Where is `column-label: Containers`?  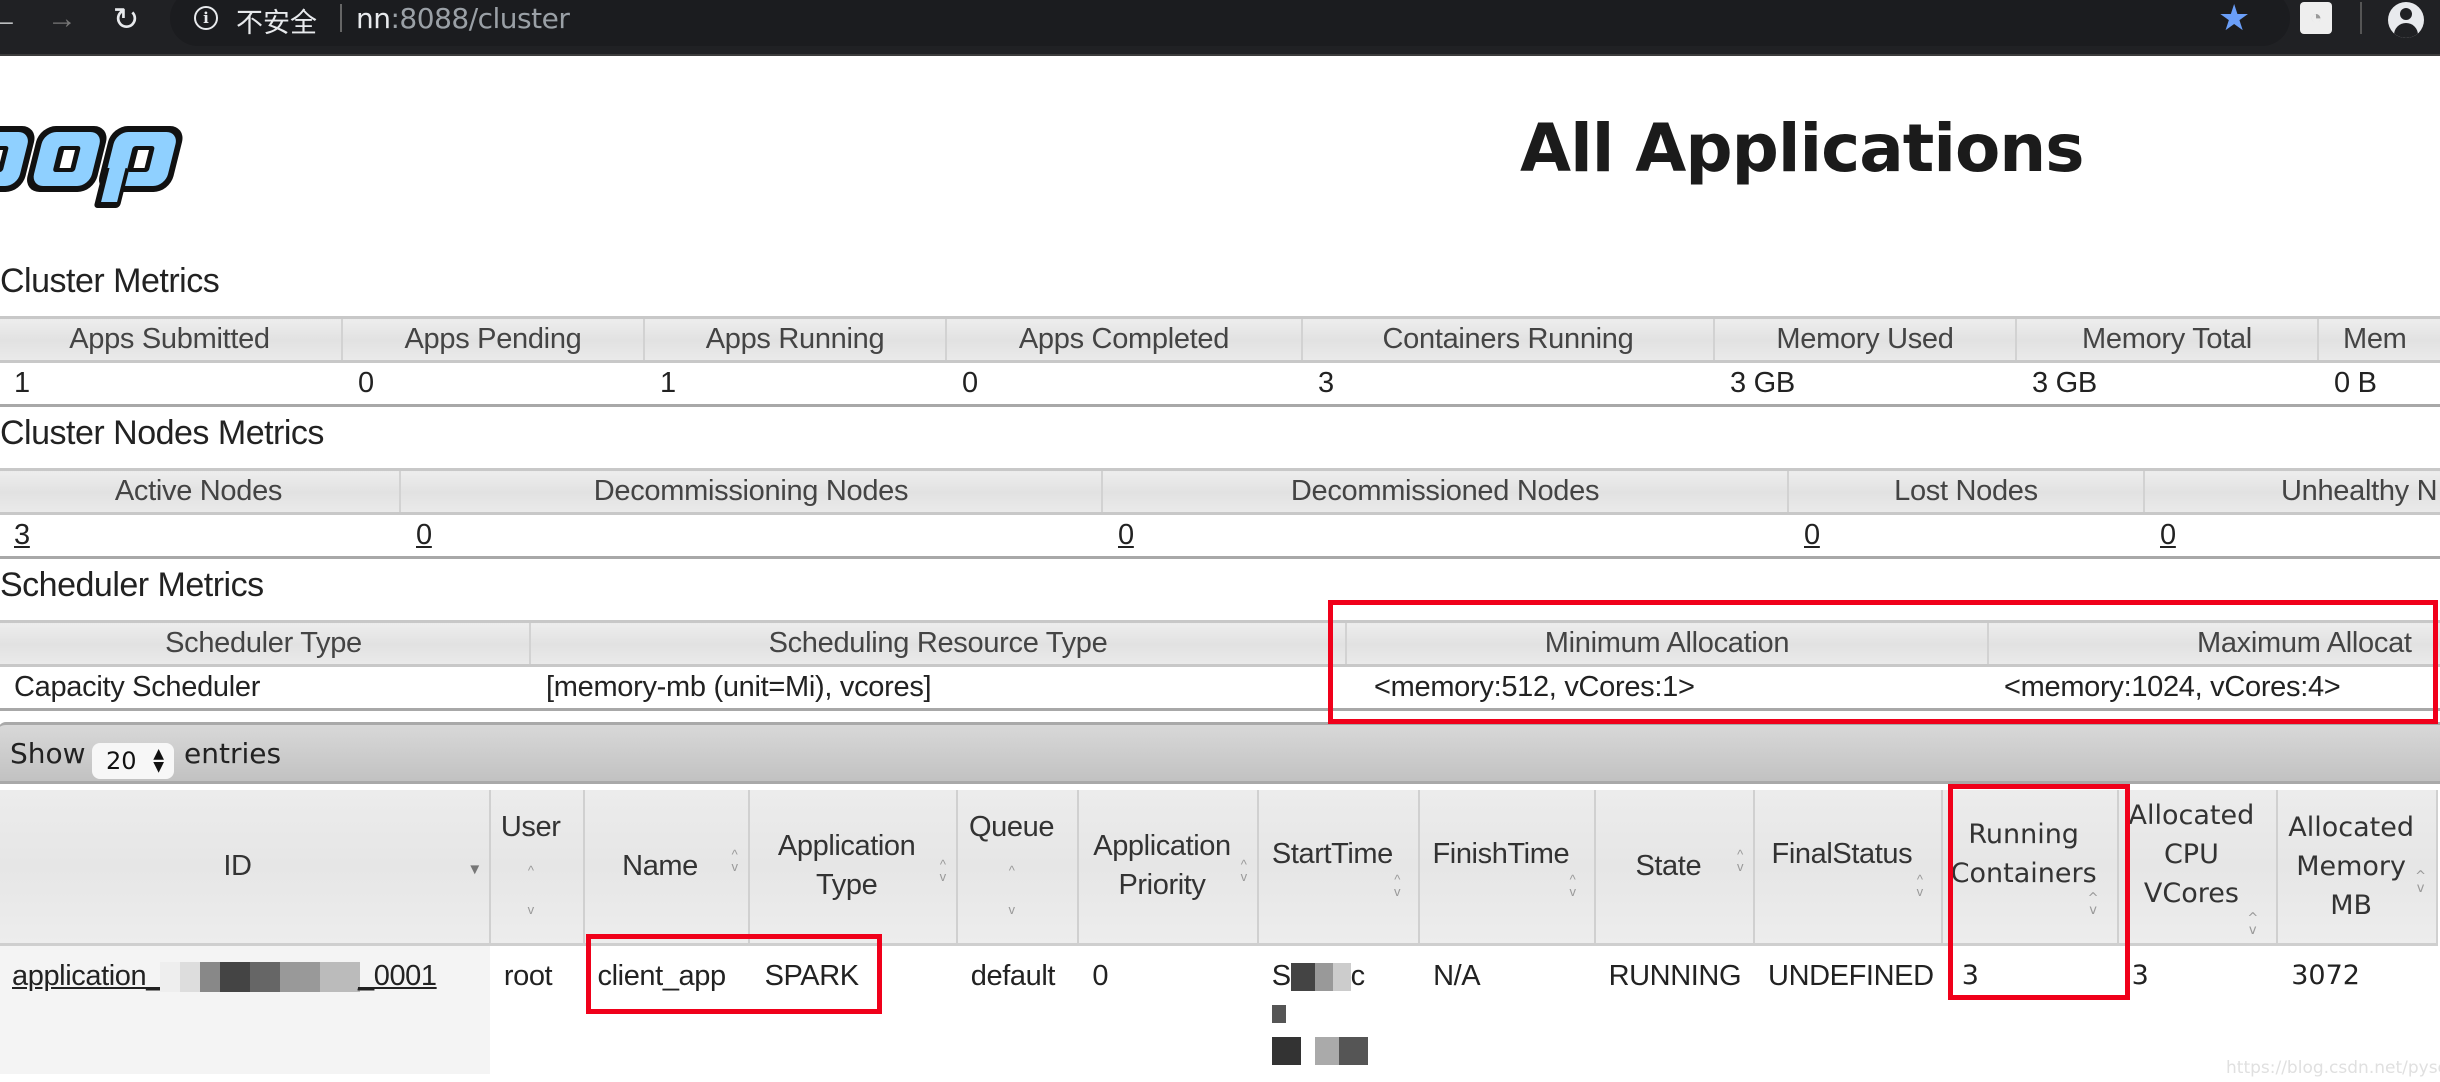
column-label: Containers is located at coordinates (2023, 874).